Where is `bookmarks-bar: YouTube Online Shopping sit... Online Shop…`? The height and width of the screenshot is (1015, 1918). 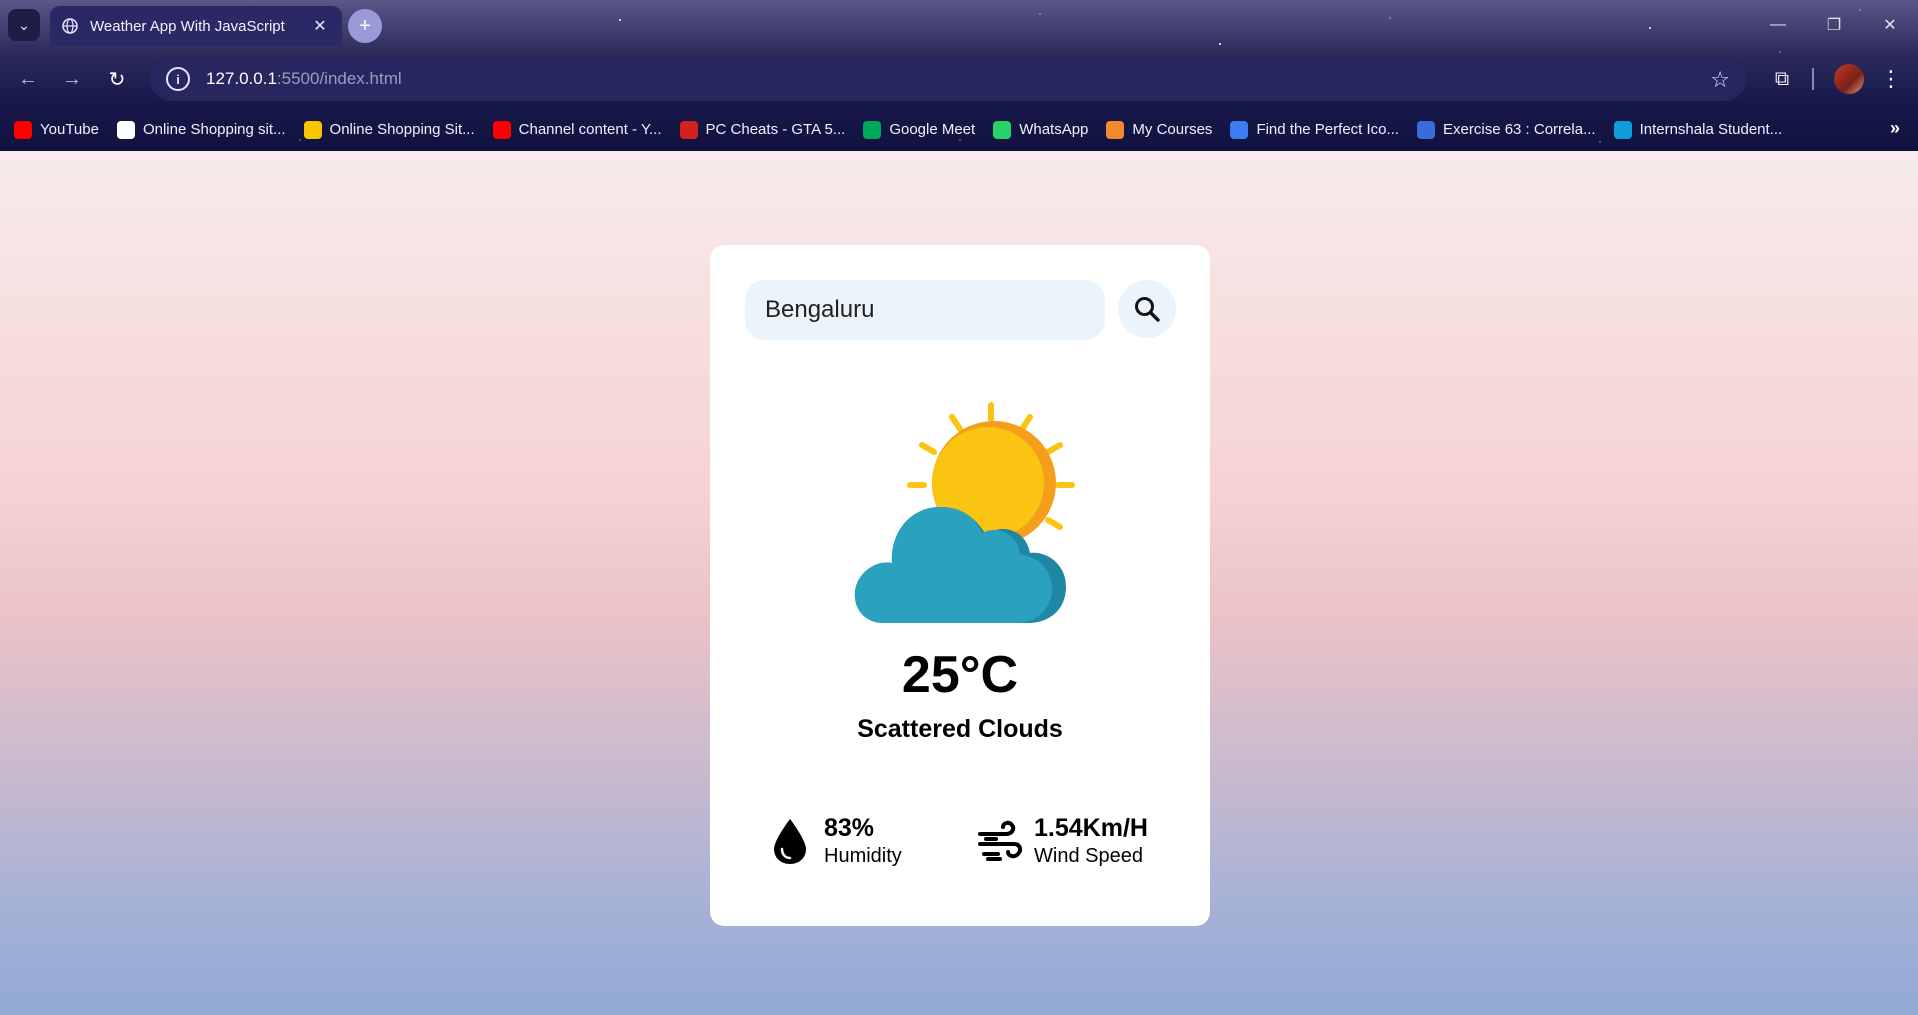
bookmarks-bar: YouTube Online Shopping sit... Online Shop… is located at coordinates (959, 129).